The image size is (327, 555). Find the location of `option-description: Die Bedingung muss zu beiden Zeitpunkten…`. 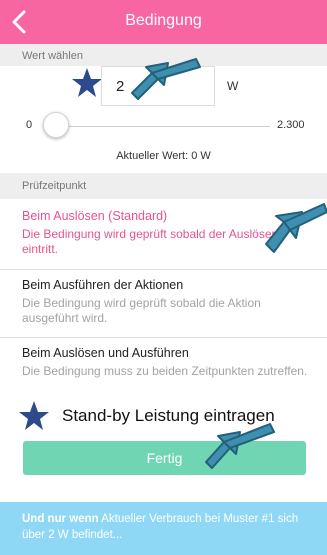

option-description: Die Bedingung muss zu beiden Zeitpunkten… is located at coordinates (165, 371).